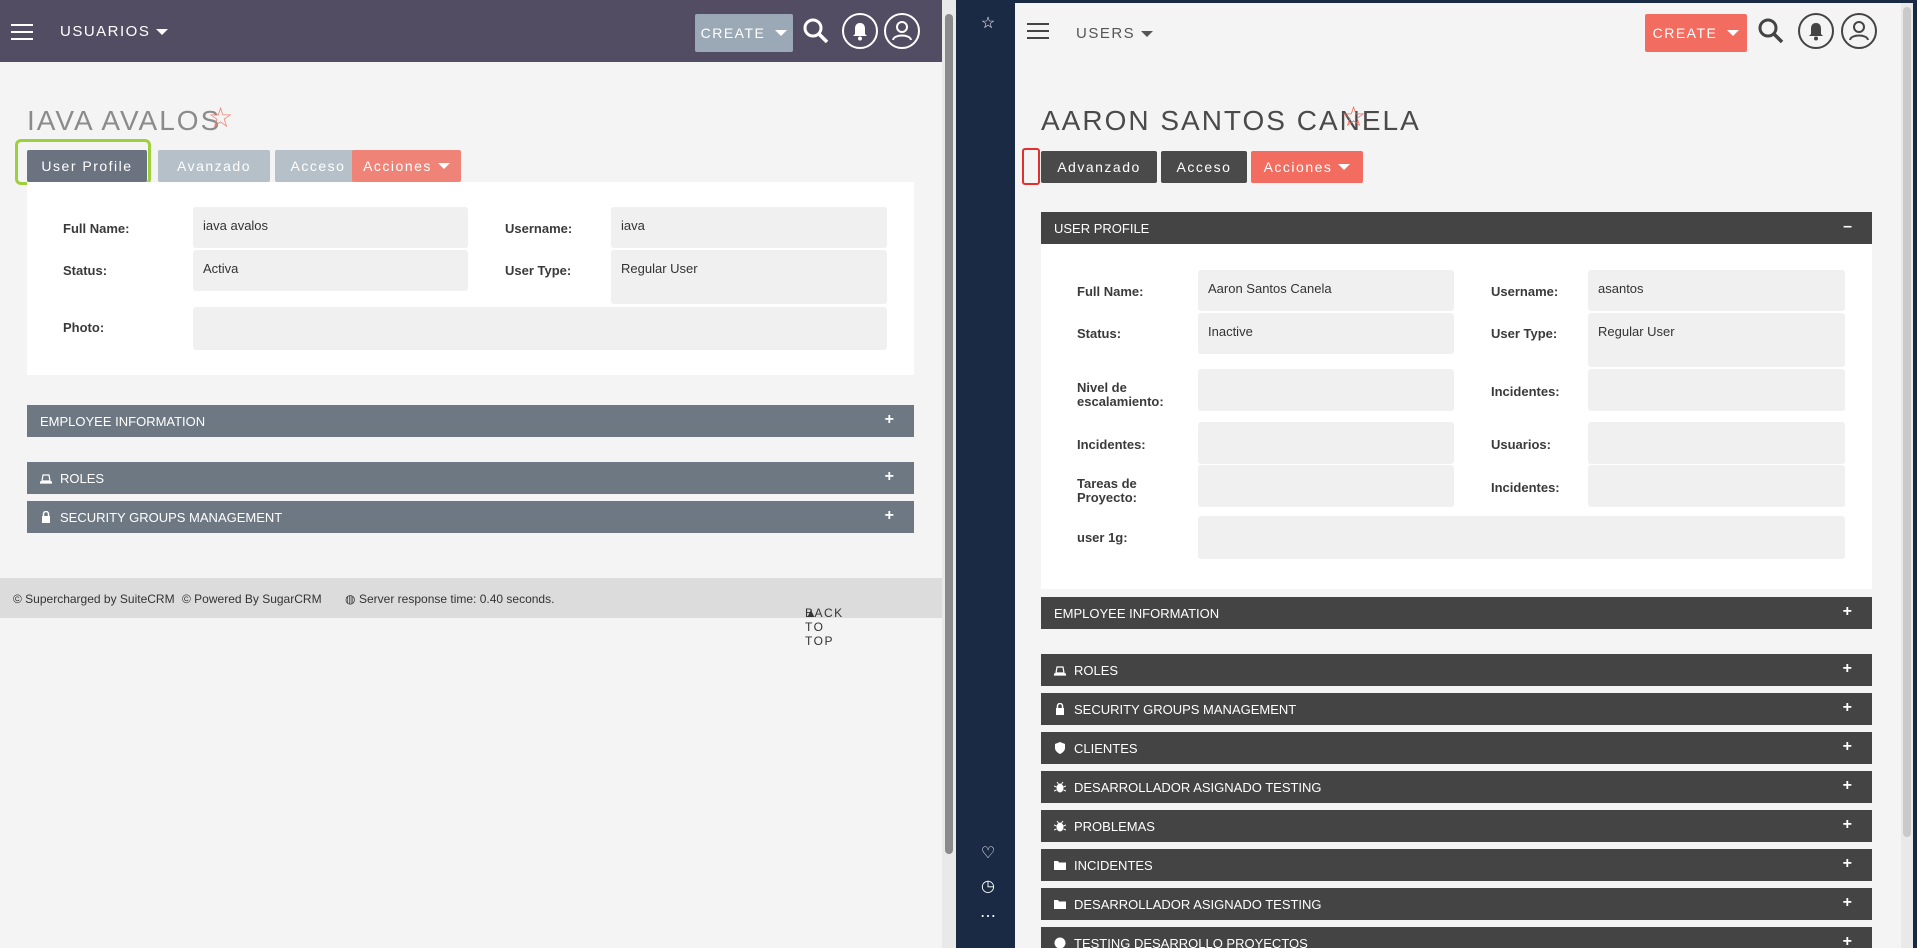  What do you see at coordinates (1456, 787) in the screenshot?
I see `section-desarrollador-testing: DESARROLLADOR ASIGNADO TESTING +` at bounding box center [1456, 787].